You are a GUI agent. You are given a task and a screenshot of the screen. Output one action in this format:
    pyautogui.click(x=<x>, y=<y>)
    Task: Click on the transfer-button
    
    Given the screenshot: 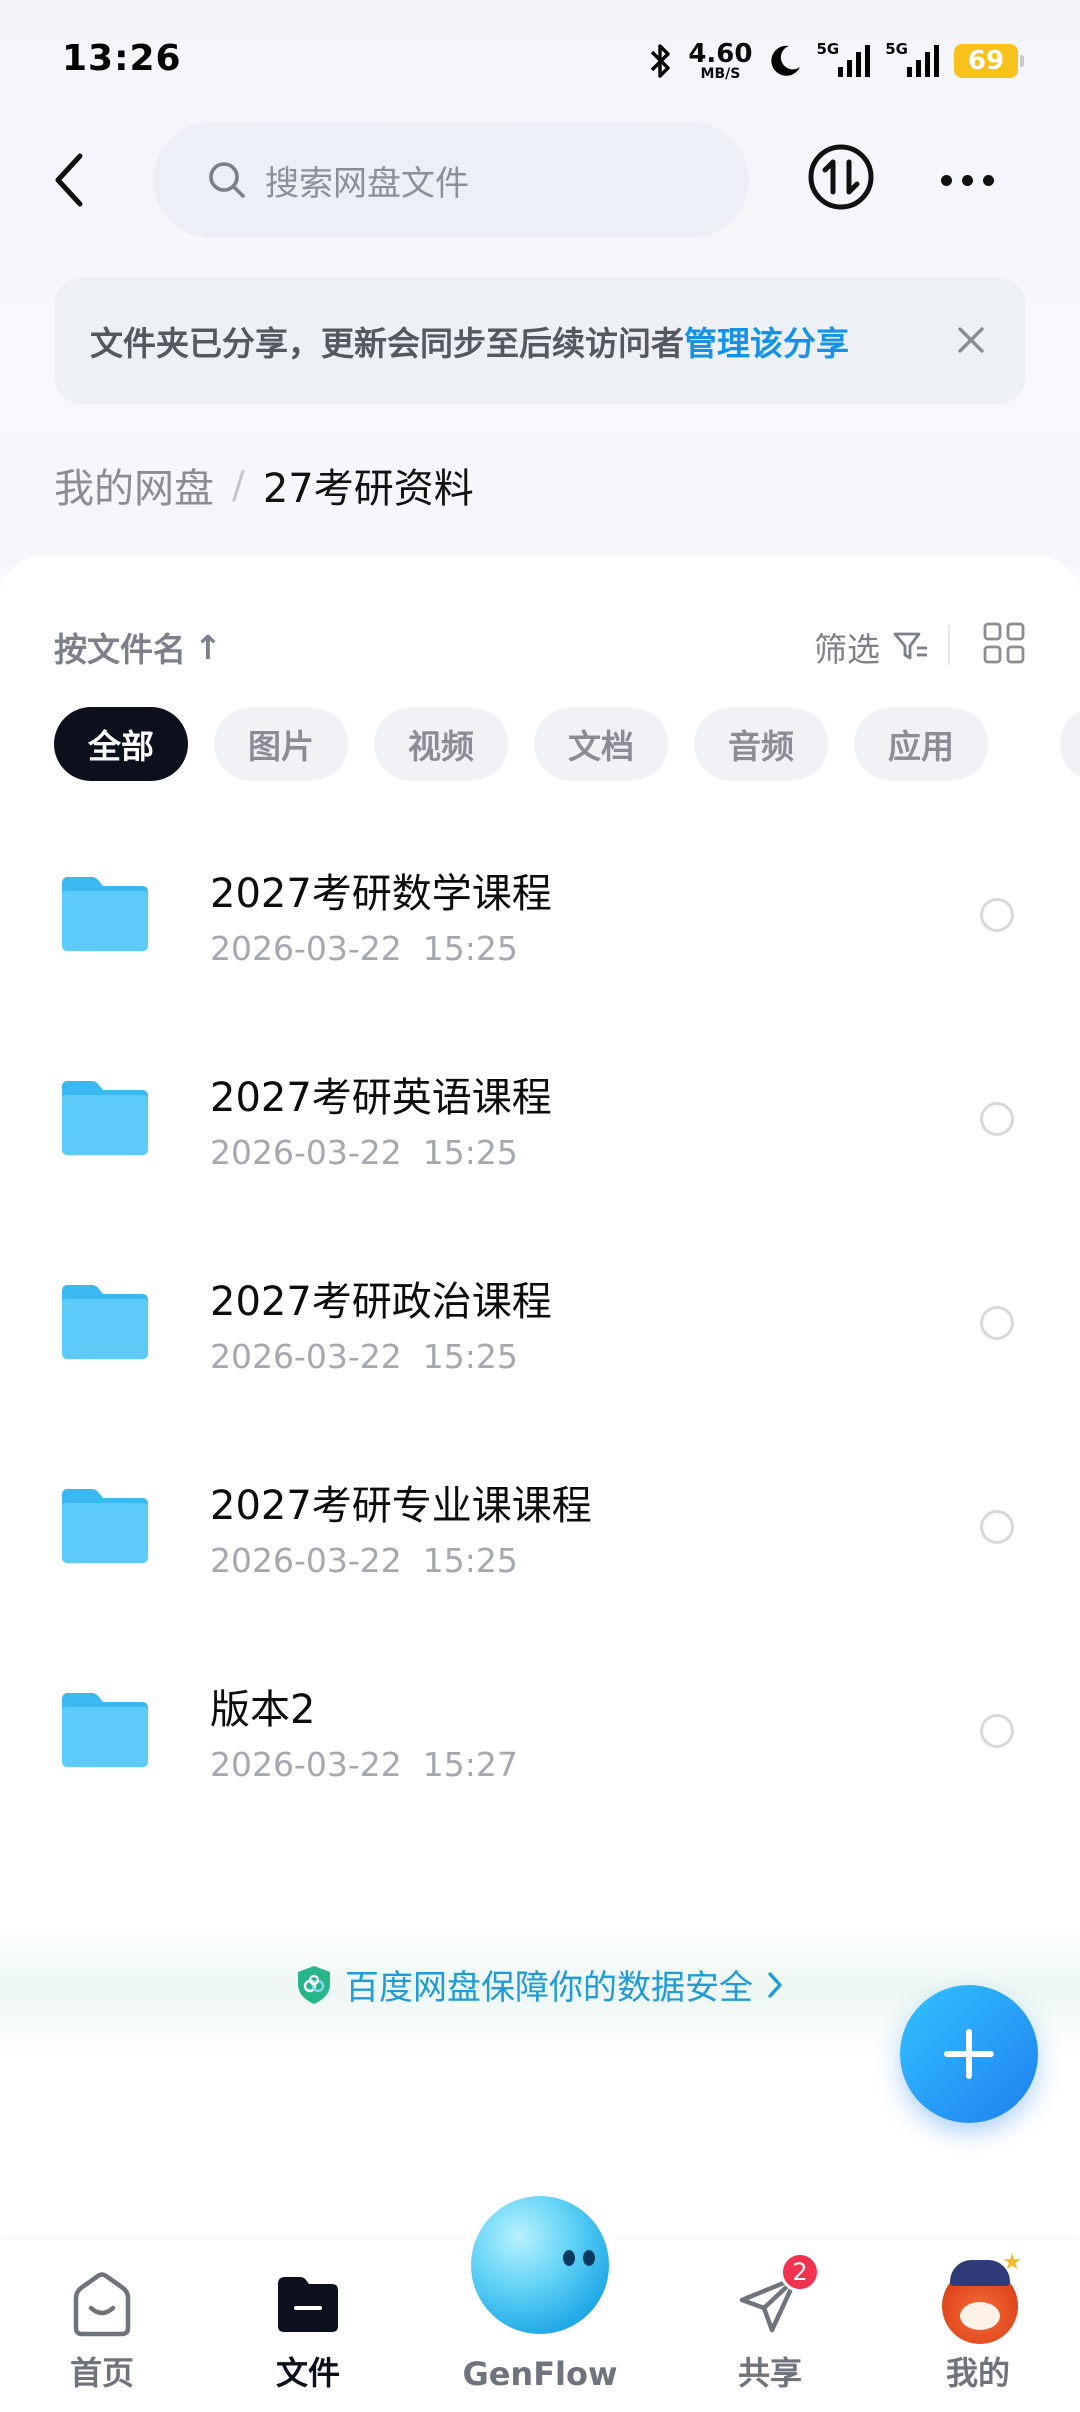 What is the action you would take?
    pyautogui.click(x=841, y=177)
    